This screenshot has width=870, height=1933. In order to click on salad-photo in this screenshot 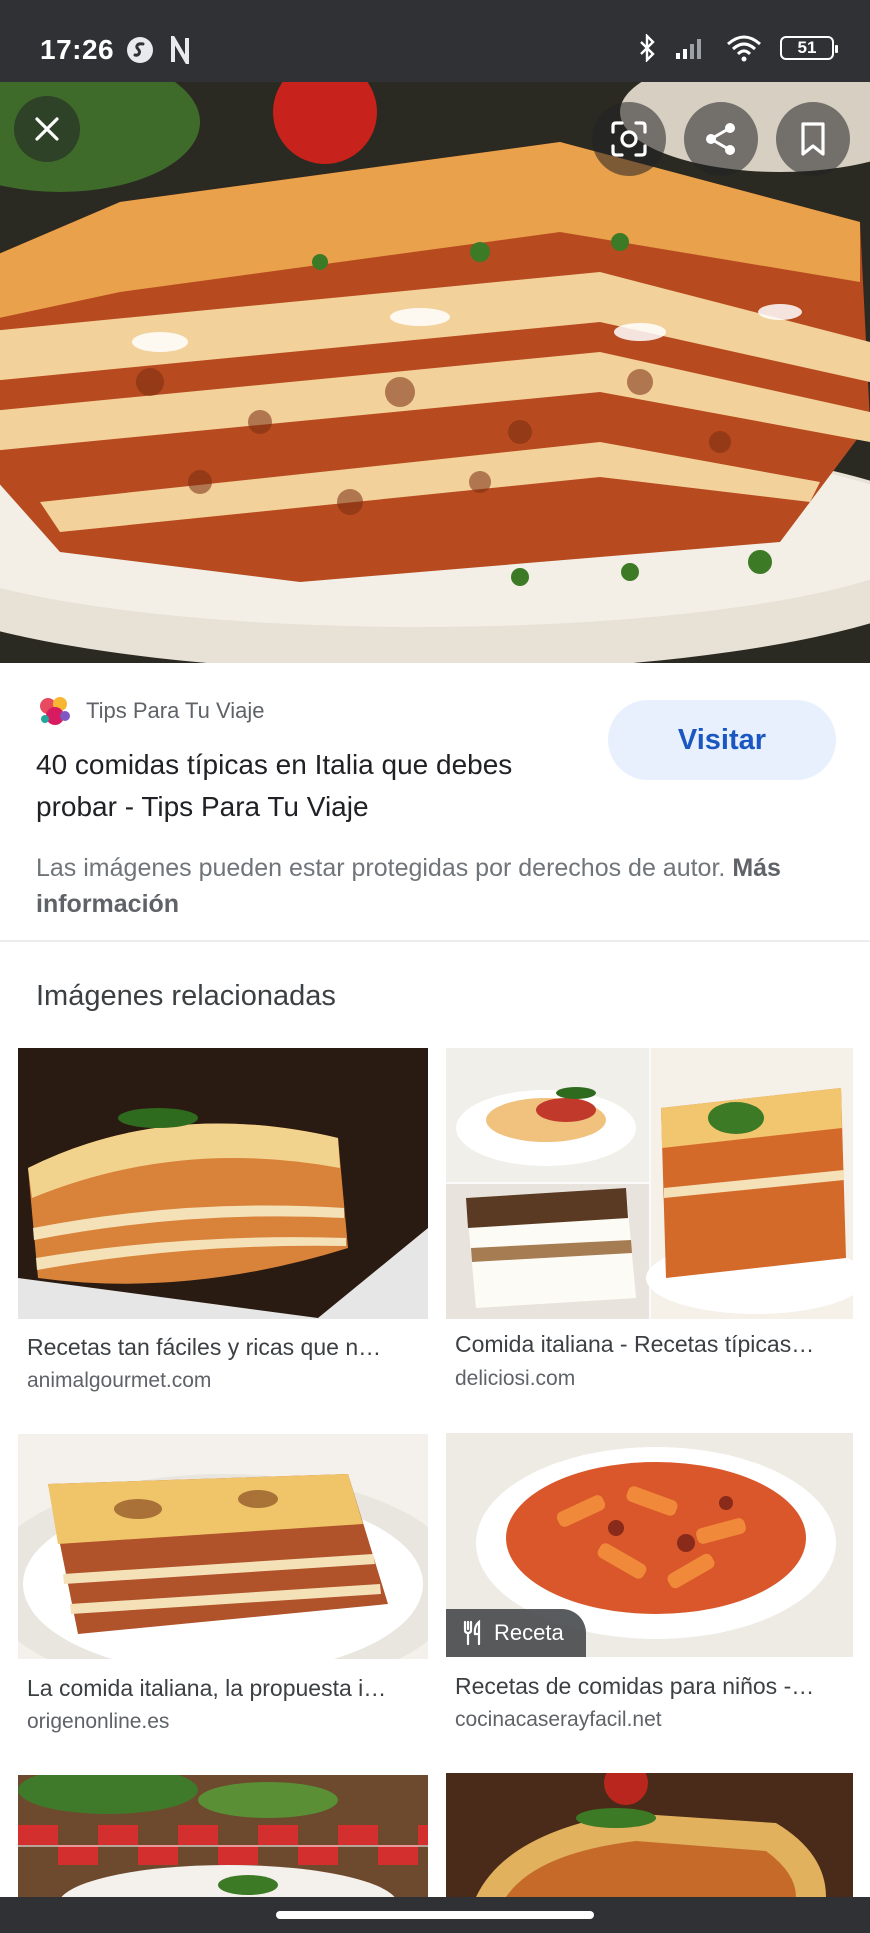, I will do `click(223, 1836)`.